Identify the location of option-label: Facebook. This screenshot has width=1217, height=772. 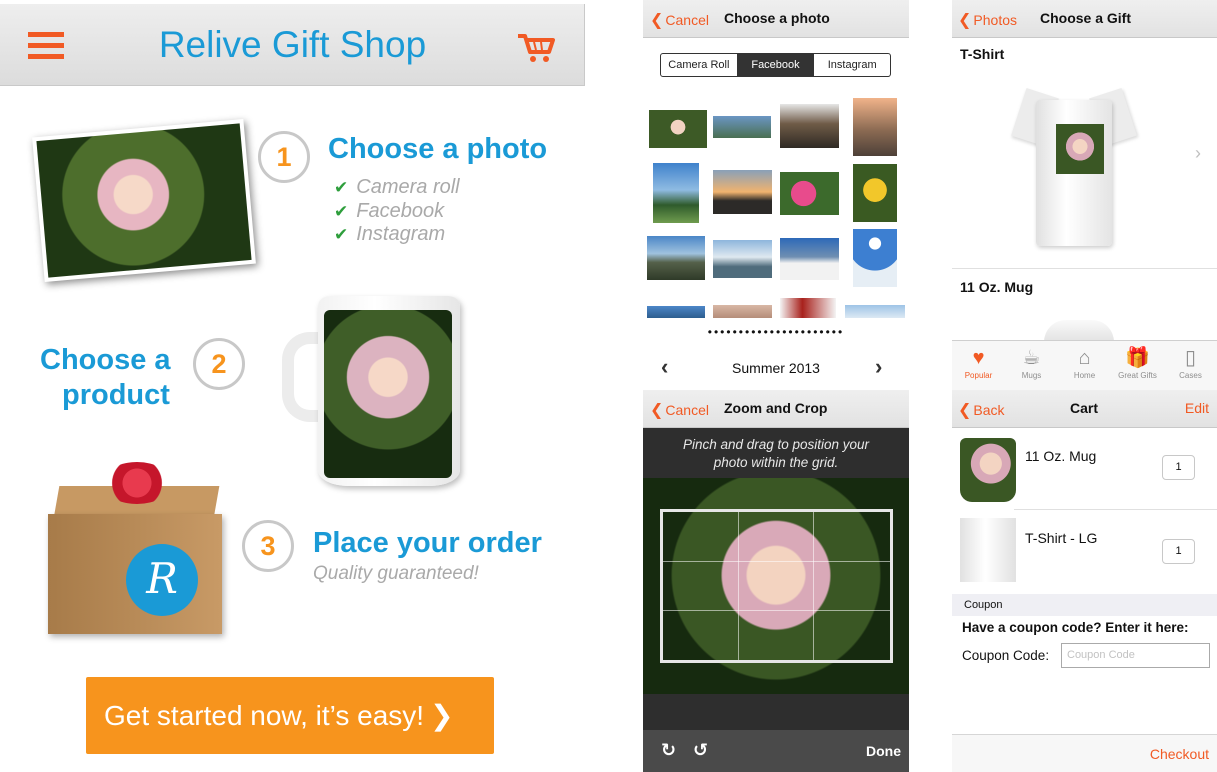
(400, 211).